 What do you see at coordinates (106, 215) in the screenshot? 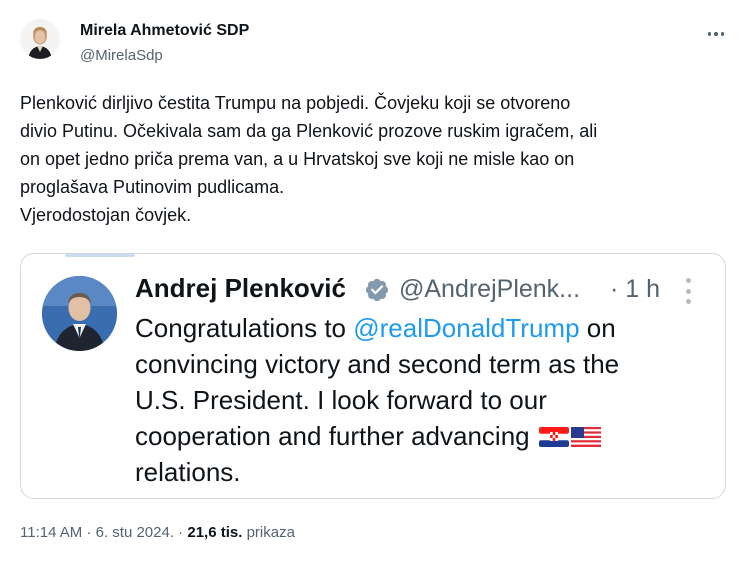
I see `tweet-text-line: Vjerodostojan čovjek.` at bounding box center [106, 215].